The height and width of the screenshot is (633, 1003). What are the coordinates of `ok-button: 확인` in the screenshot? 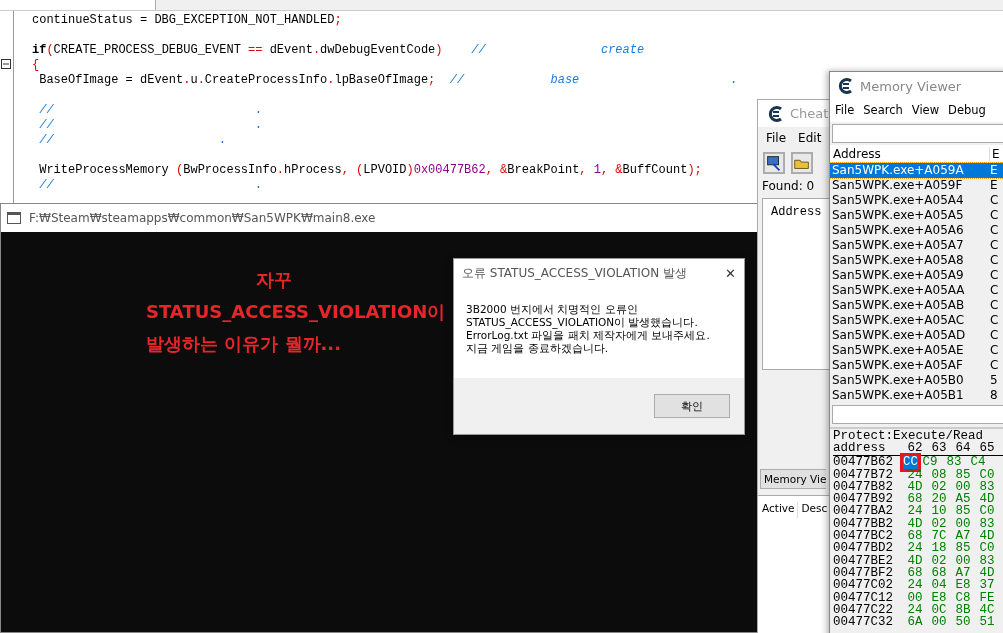 It's located at (692, 406).